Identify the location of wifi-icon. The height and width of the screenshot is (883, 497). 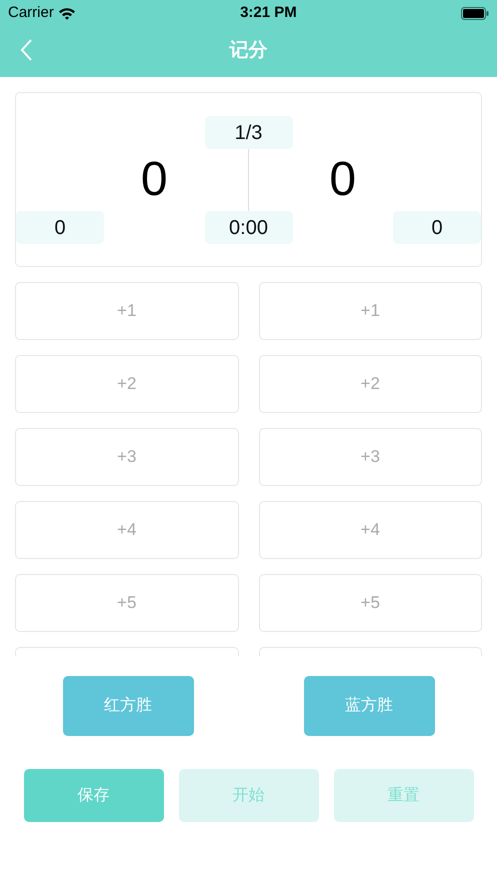
(67, 13).